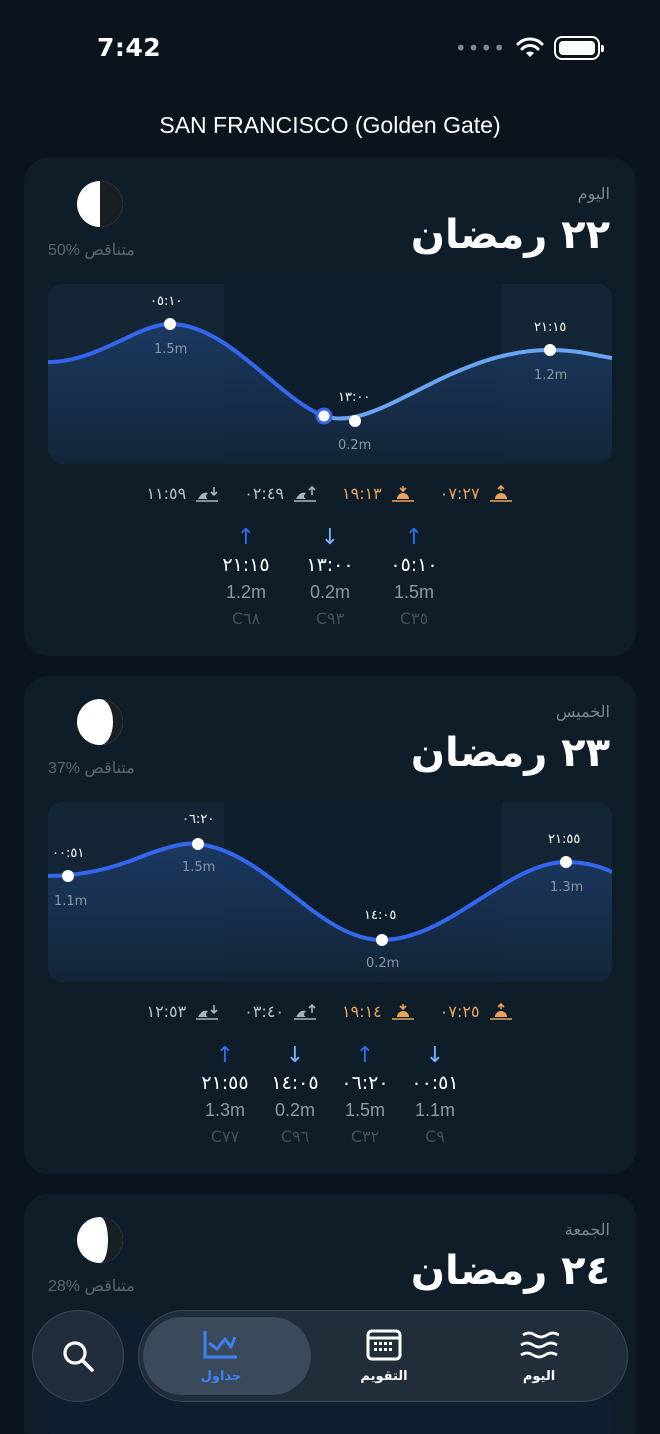 This screenshot has width=660, height=1434. I want to click on wifi-icon, so click(530, 47).